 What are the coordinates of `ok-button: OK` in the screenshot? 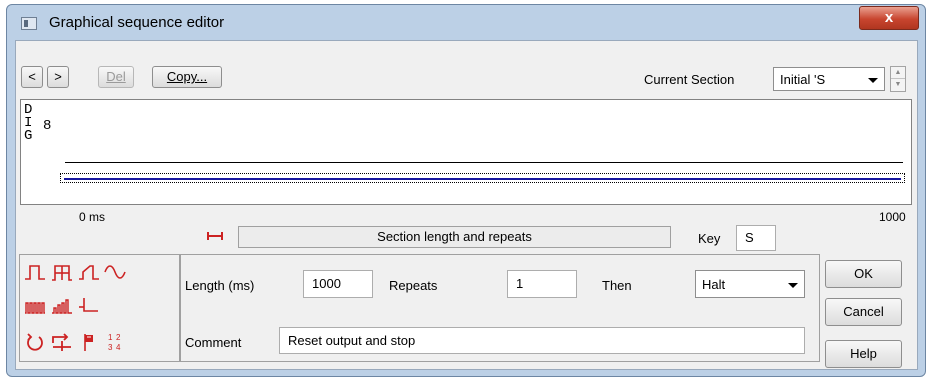 It's located at (863, 274).